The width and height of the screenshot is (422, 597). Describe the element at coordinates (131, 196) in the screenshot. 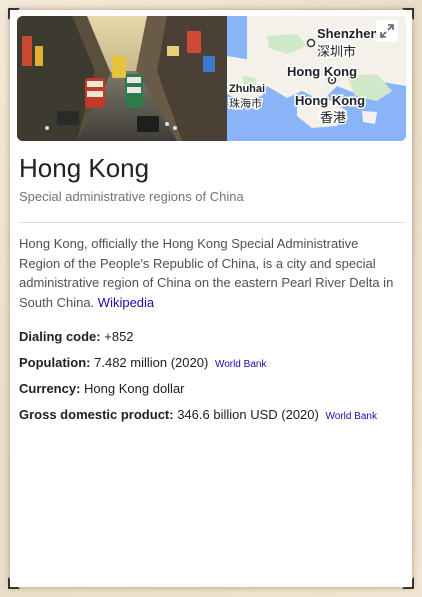

I see `entity-subtitle: Special administrative regions of China` at that location.